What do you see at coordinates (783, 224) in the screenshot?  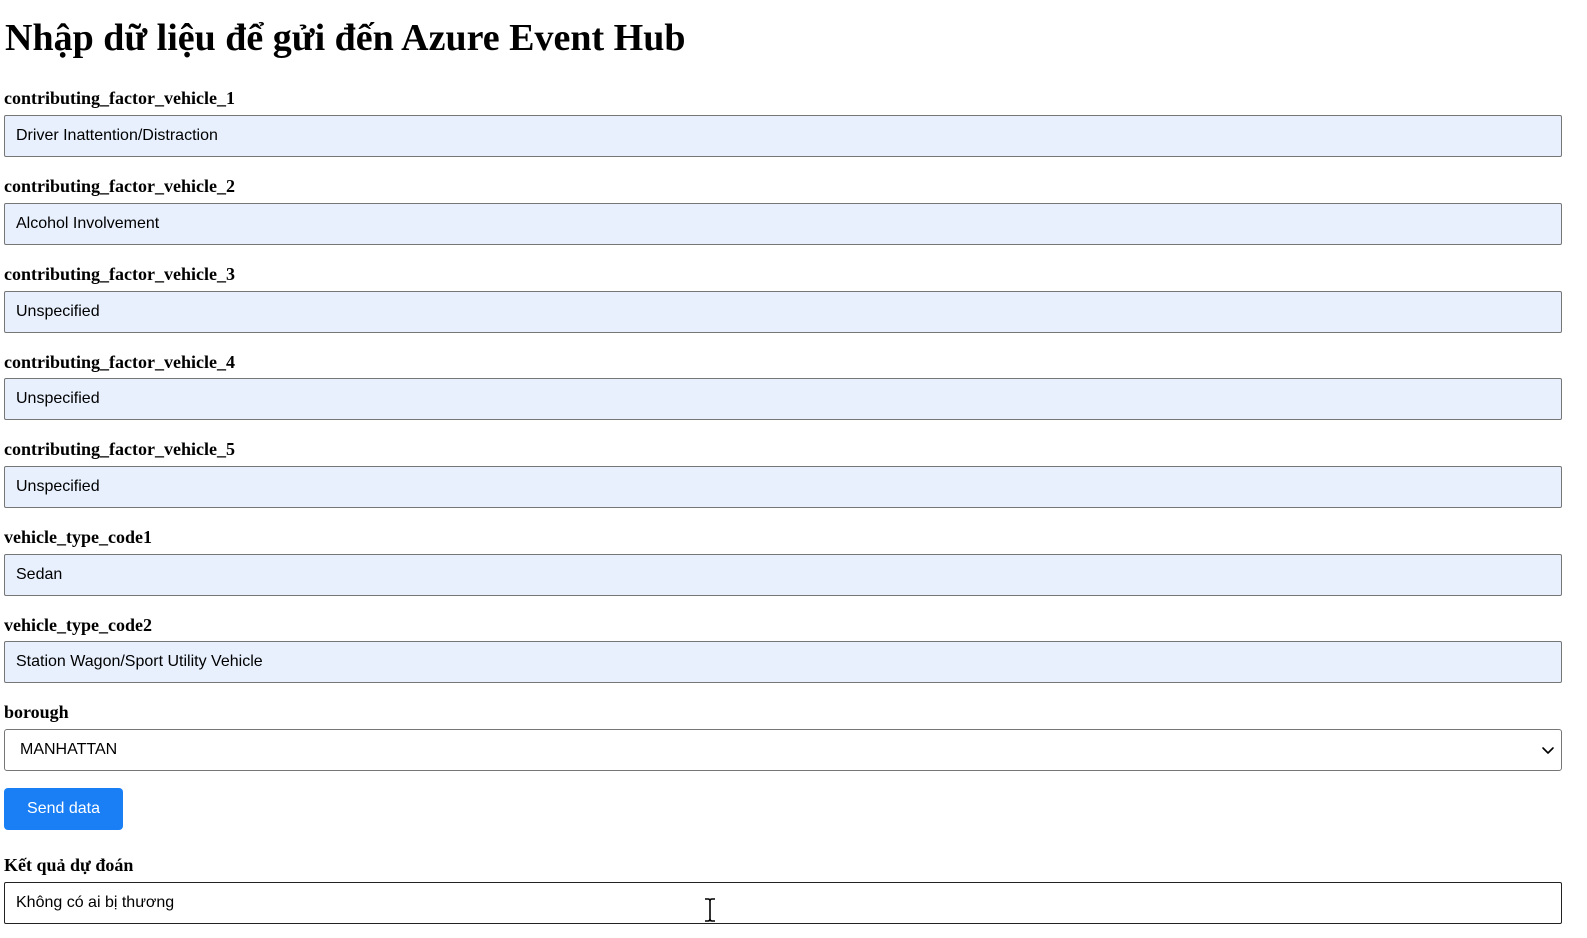 I see `contributing-factor-2-input` at bounding box center [783, 224].